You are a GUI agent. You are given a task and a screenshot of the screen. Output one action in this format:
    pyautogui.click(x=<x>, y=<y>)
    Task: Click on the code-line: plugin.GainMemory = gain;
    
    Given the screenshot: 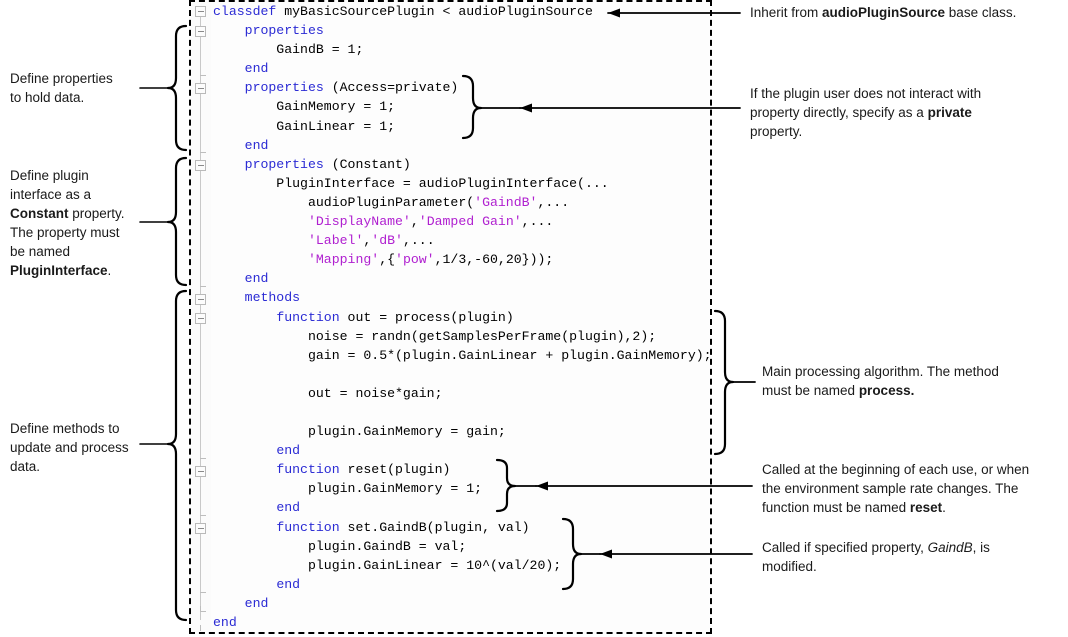 What is the action you would take?
    pyautogui.click(x=462, y=431)
    